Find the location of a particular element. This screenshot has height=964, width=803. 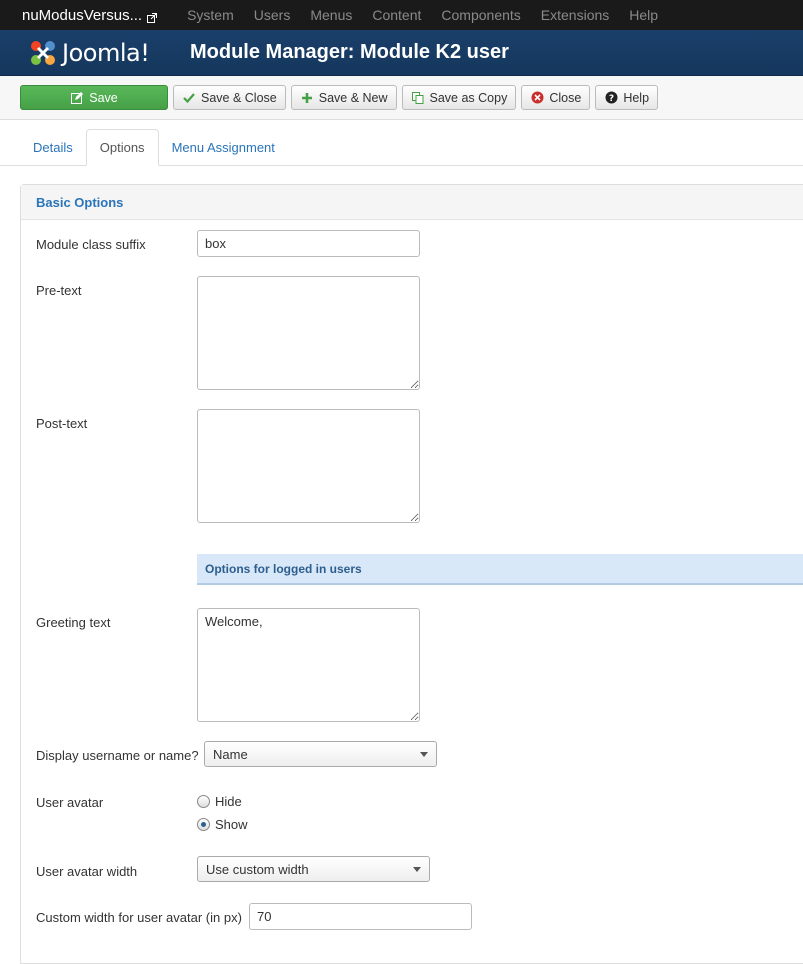

copy-icon is located at coordinates (418, 98).